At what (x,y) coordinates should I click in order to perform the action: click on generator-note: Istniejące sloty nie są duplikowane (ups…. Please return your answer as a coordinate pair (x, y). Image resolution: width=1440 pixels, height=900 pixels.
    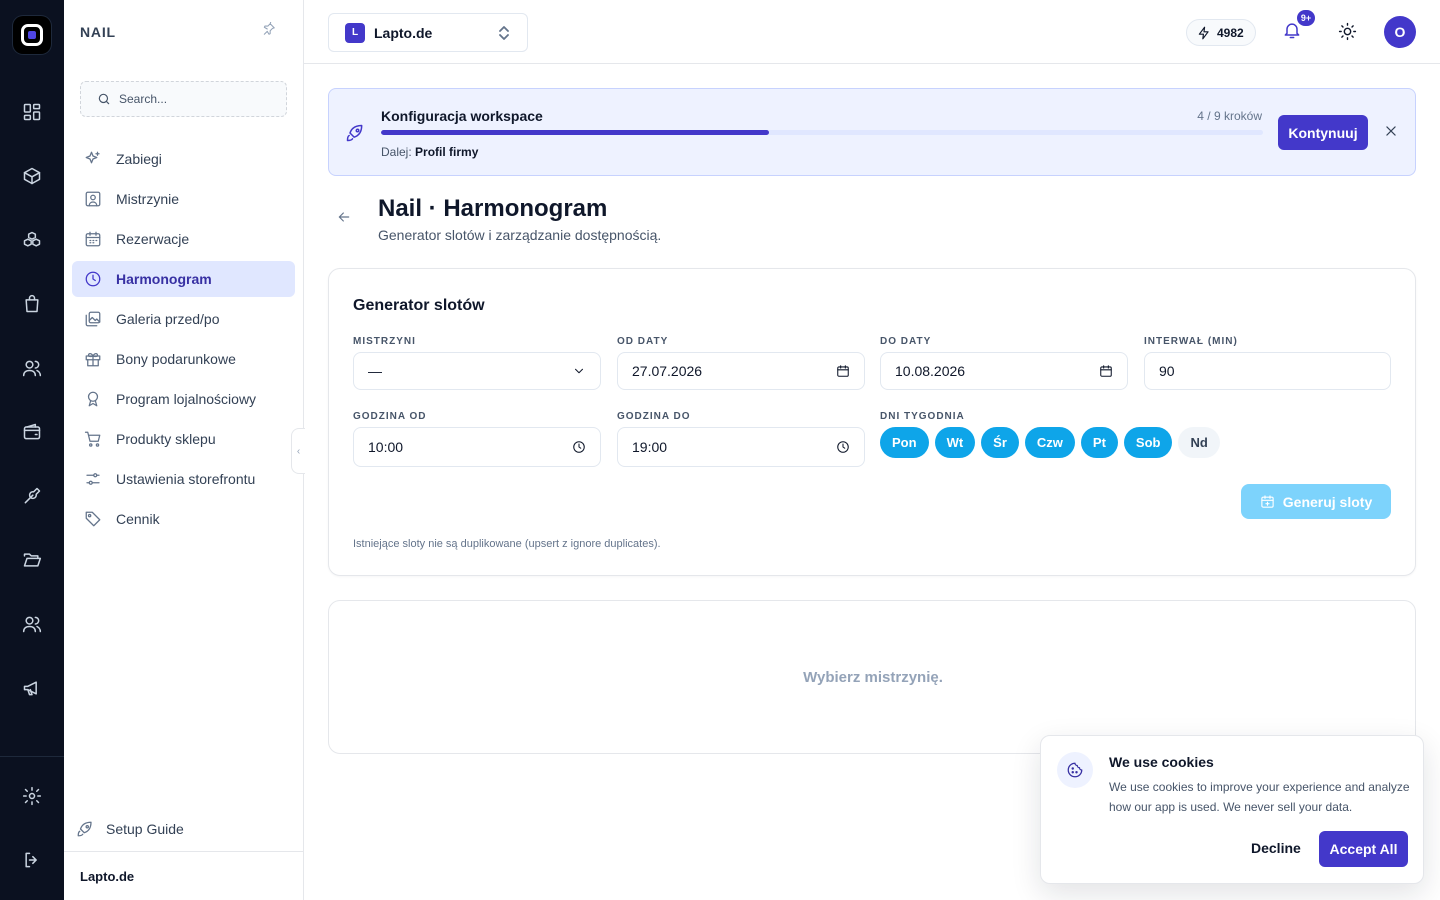
    Looking at the image, I should click on (507, 544).